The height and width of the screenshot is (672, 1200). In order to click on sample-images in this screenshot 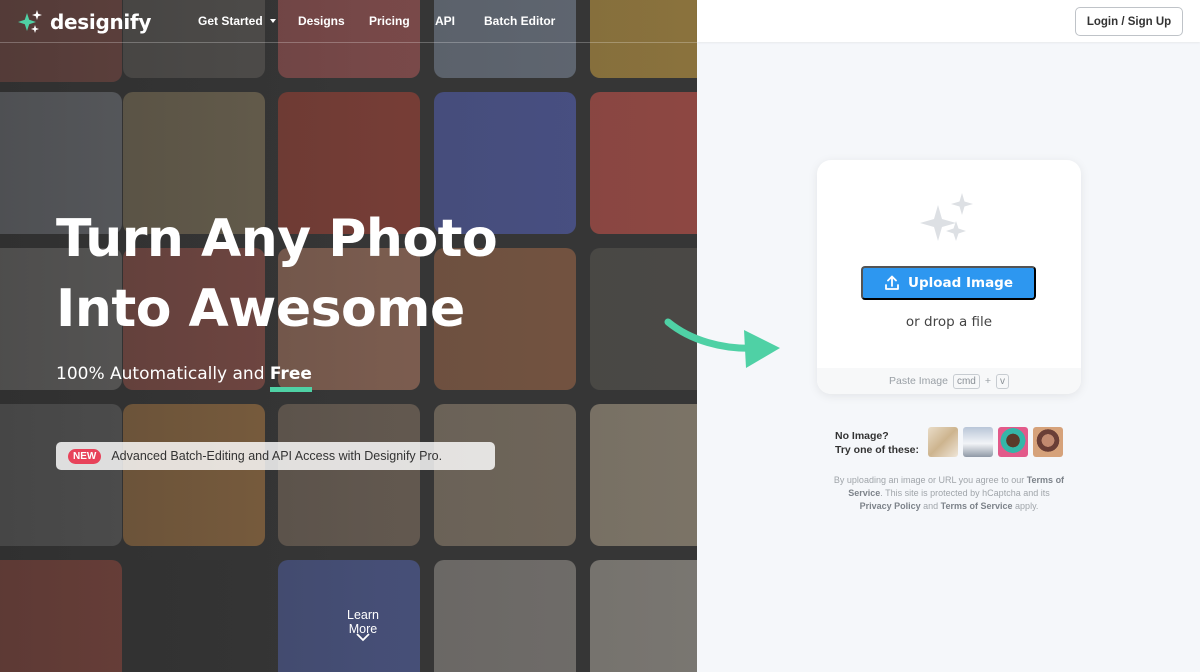, I will do `click(995, 442)`.